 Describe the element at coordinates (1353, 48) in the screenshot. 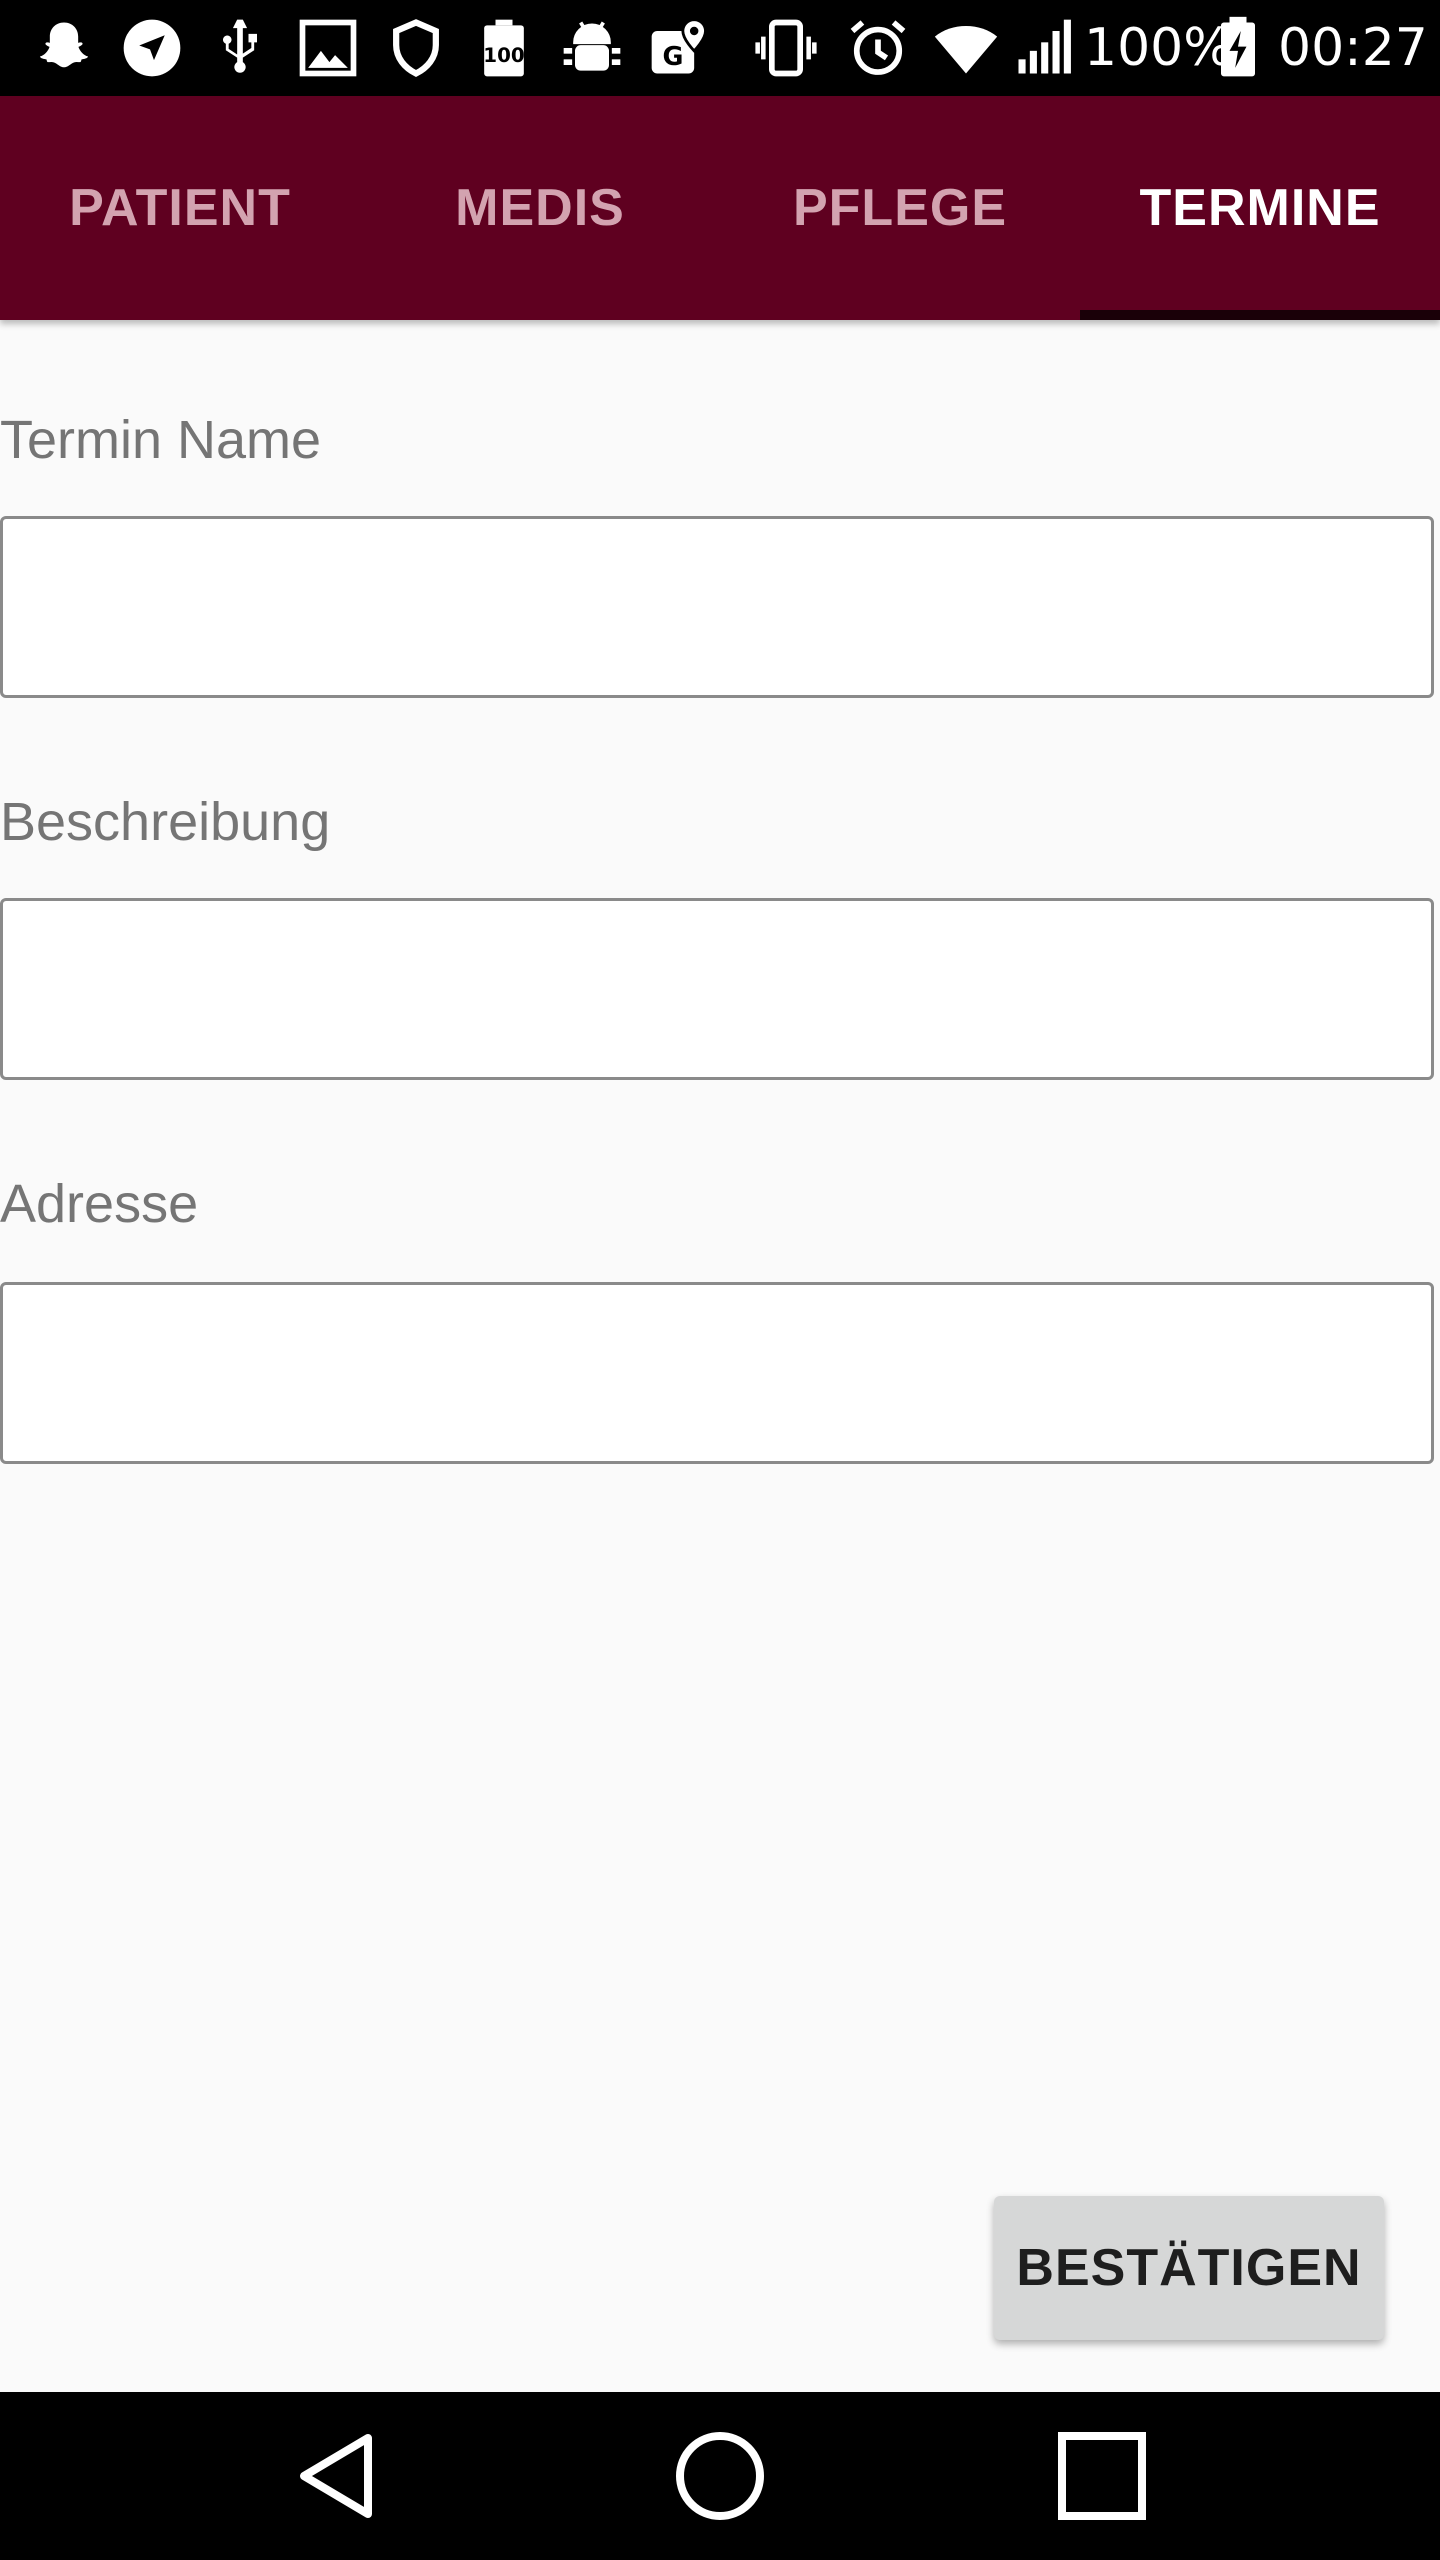

I see `clock: 00:27` at that location.